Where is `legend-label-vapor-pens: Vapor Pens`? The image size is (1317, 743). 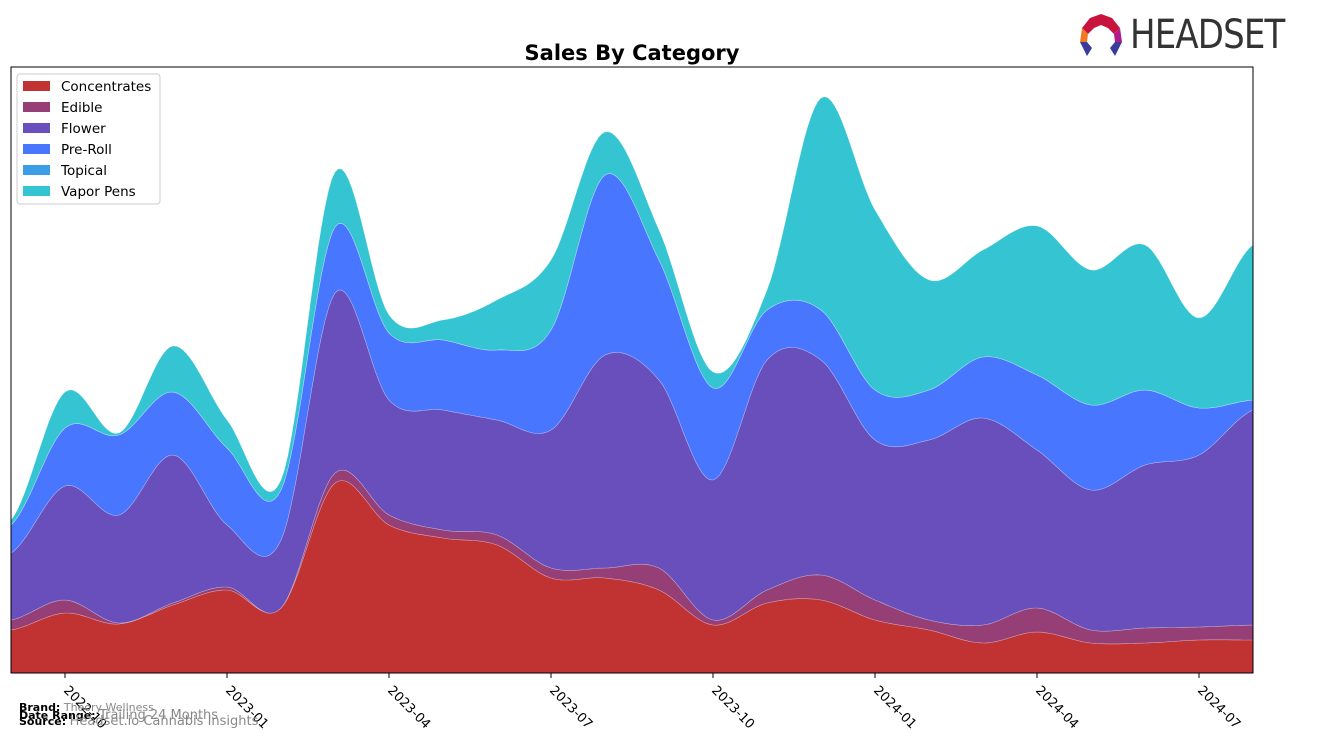 legend-label-vapor-pens: Vapor Pens is located at coordinates (98, 192).